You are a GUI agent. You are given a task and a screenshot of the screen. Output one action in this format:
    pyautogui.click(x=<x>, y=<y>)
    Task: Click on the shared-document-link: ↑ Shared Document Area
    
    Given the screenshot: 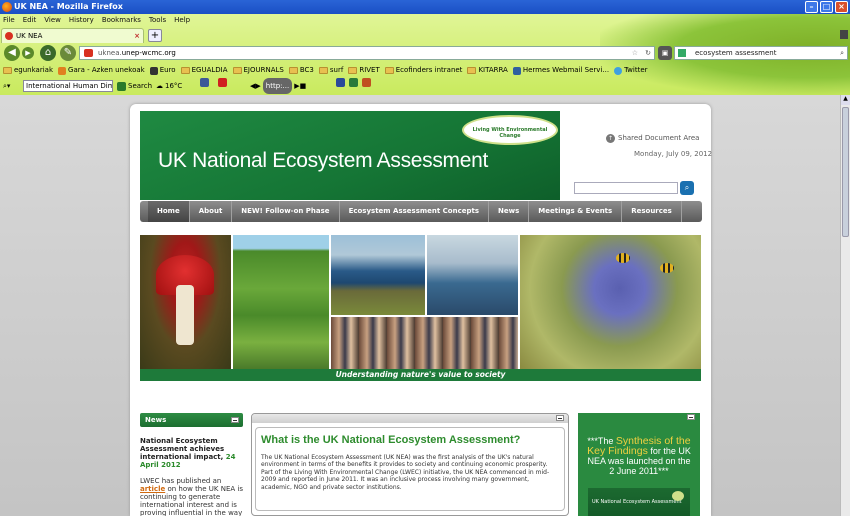 What is the action you would take?
    pyautogui.click(x=652, y=138)
    